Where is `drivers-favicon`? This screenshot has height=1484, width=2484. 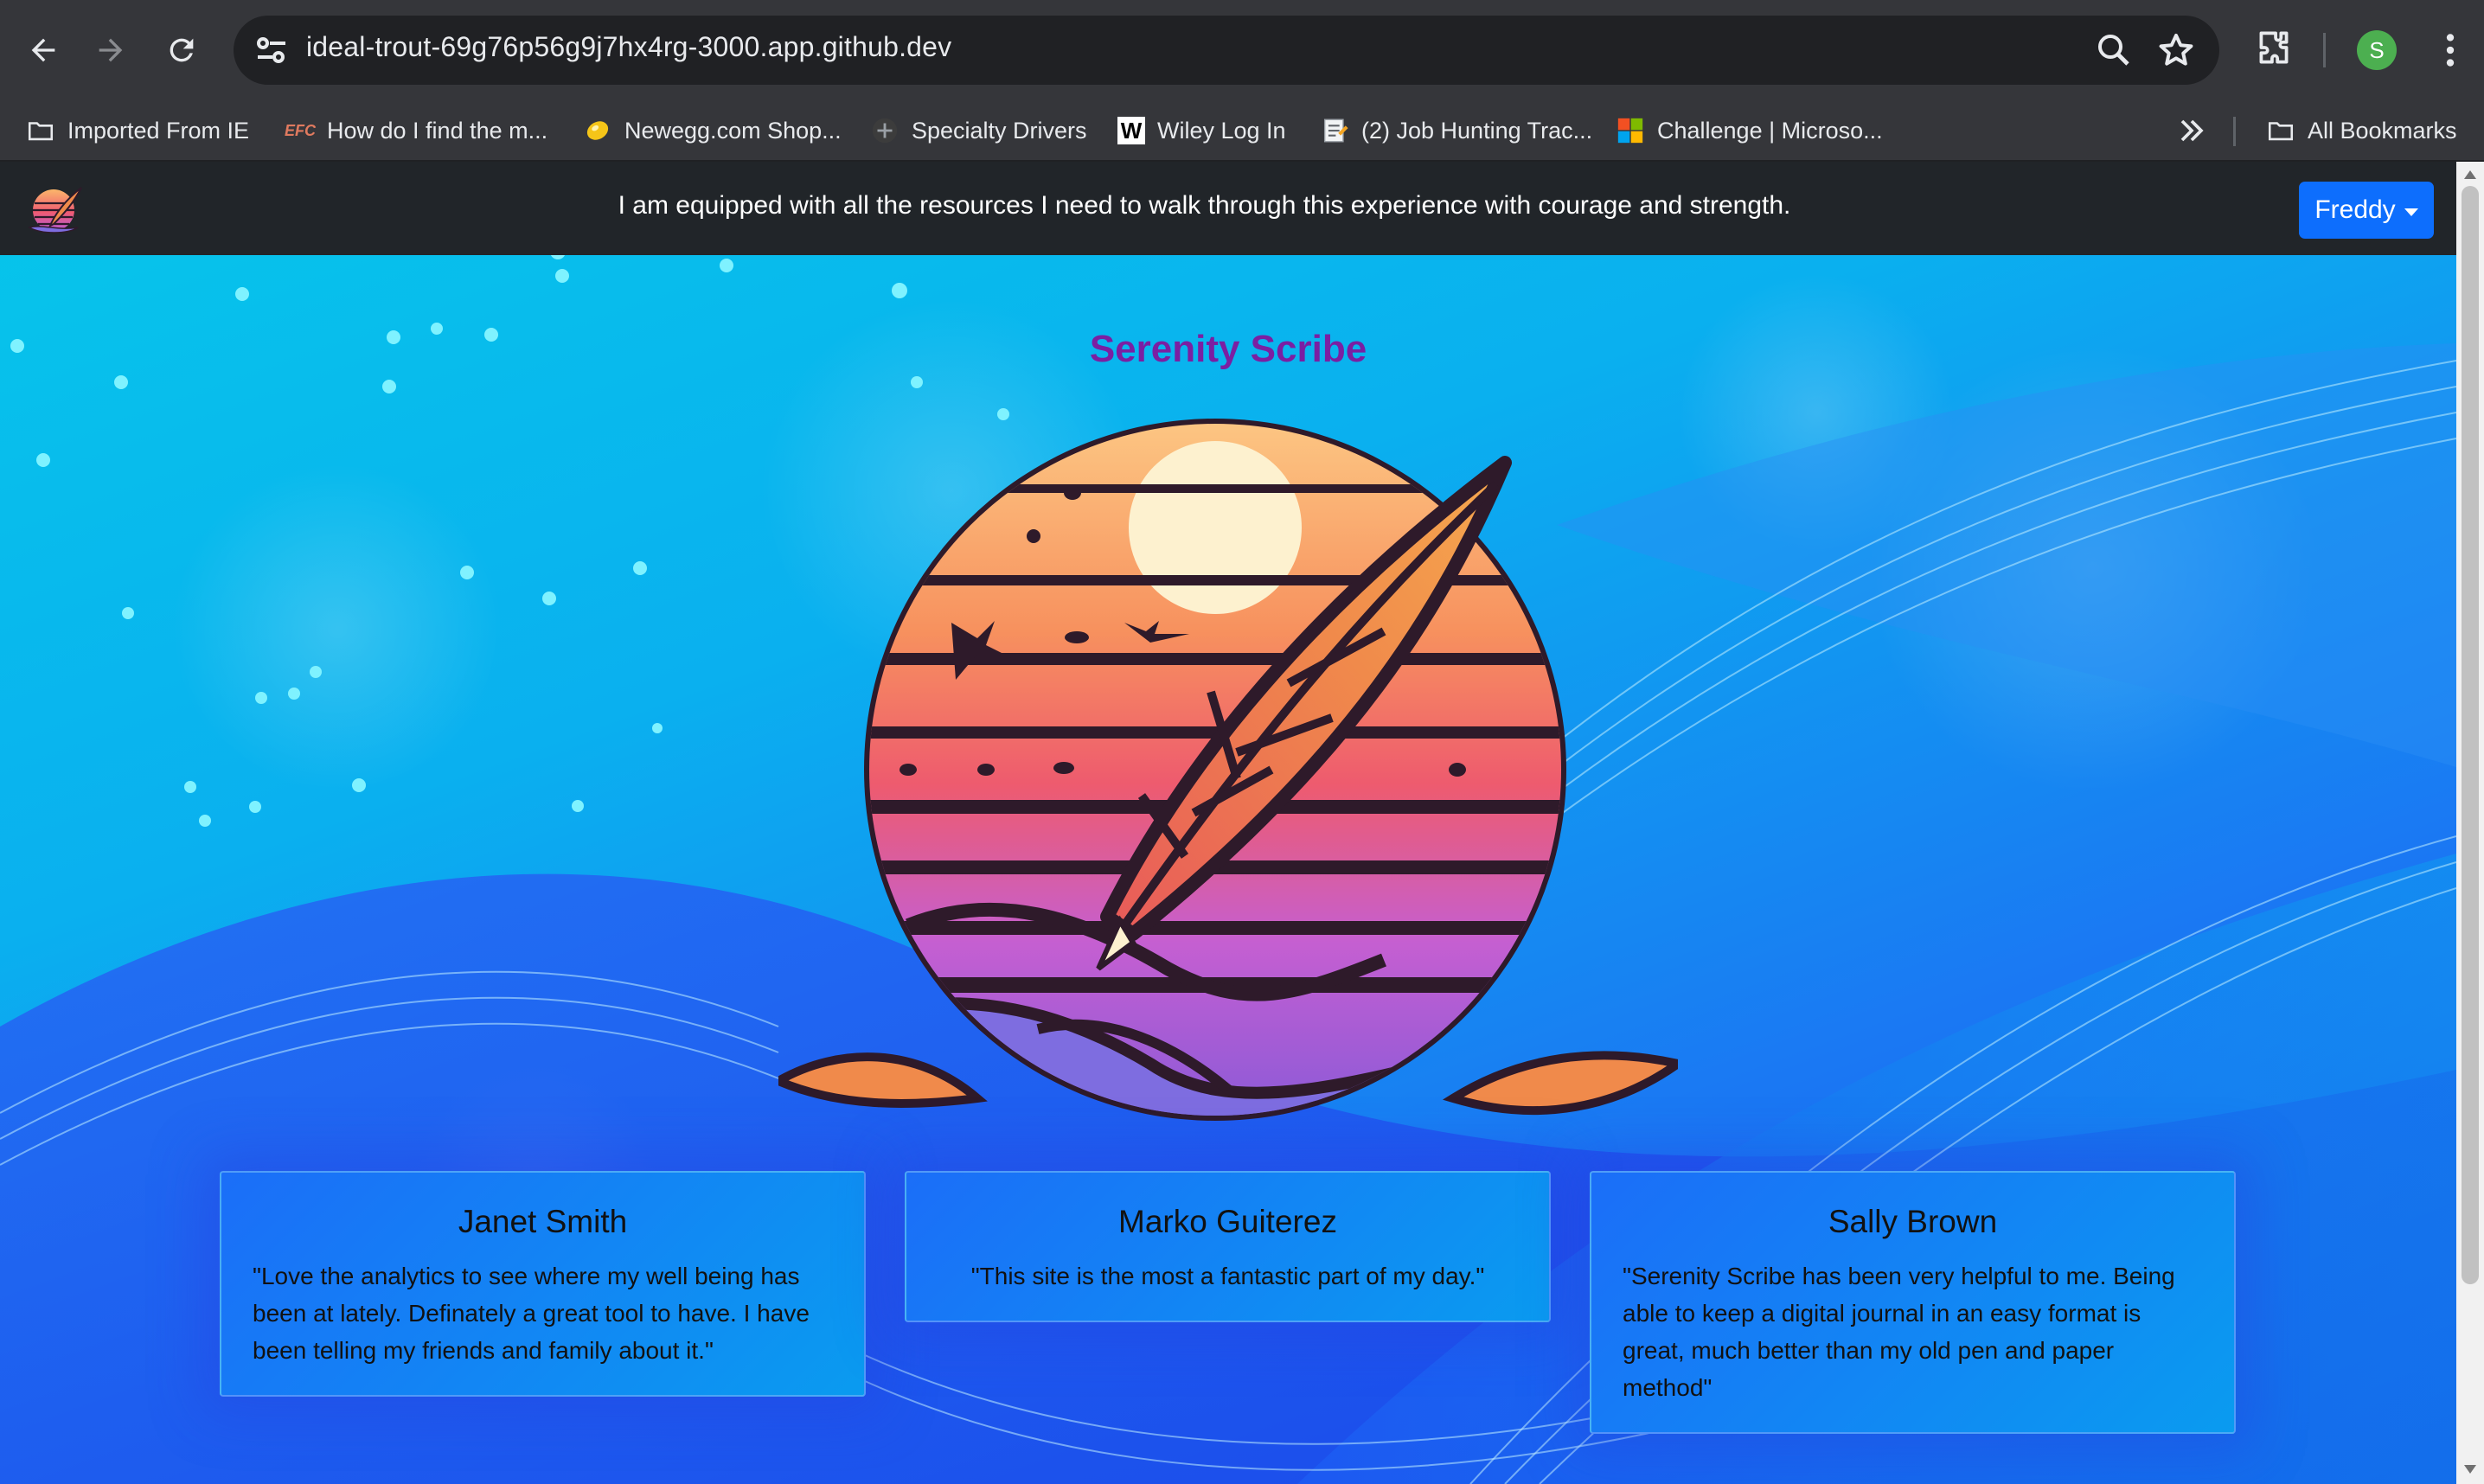
drivers-favicon is located at coordinates (885, 130).